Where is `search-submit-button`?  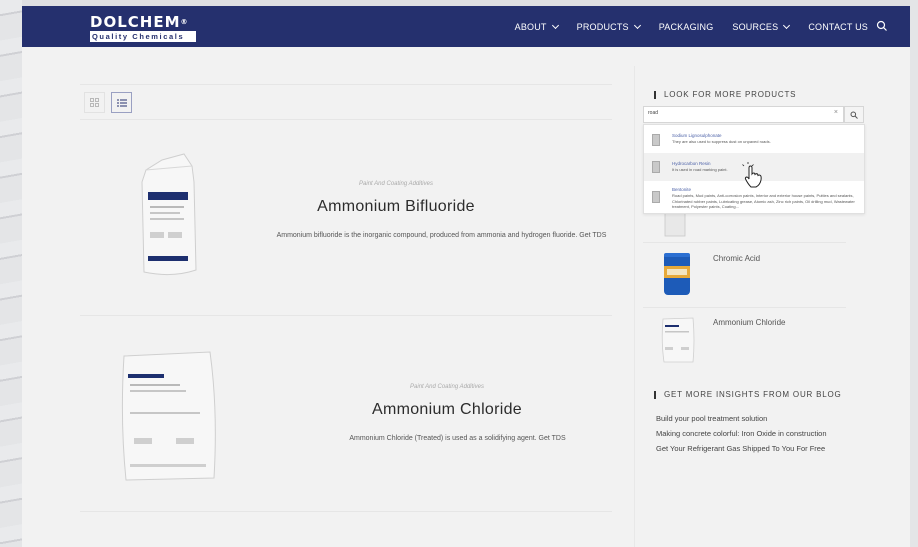
search-submit-button is located at coordinates (854, 114).